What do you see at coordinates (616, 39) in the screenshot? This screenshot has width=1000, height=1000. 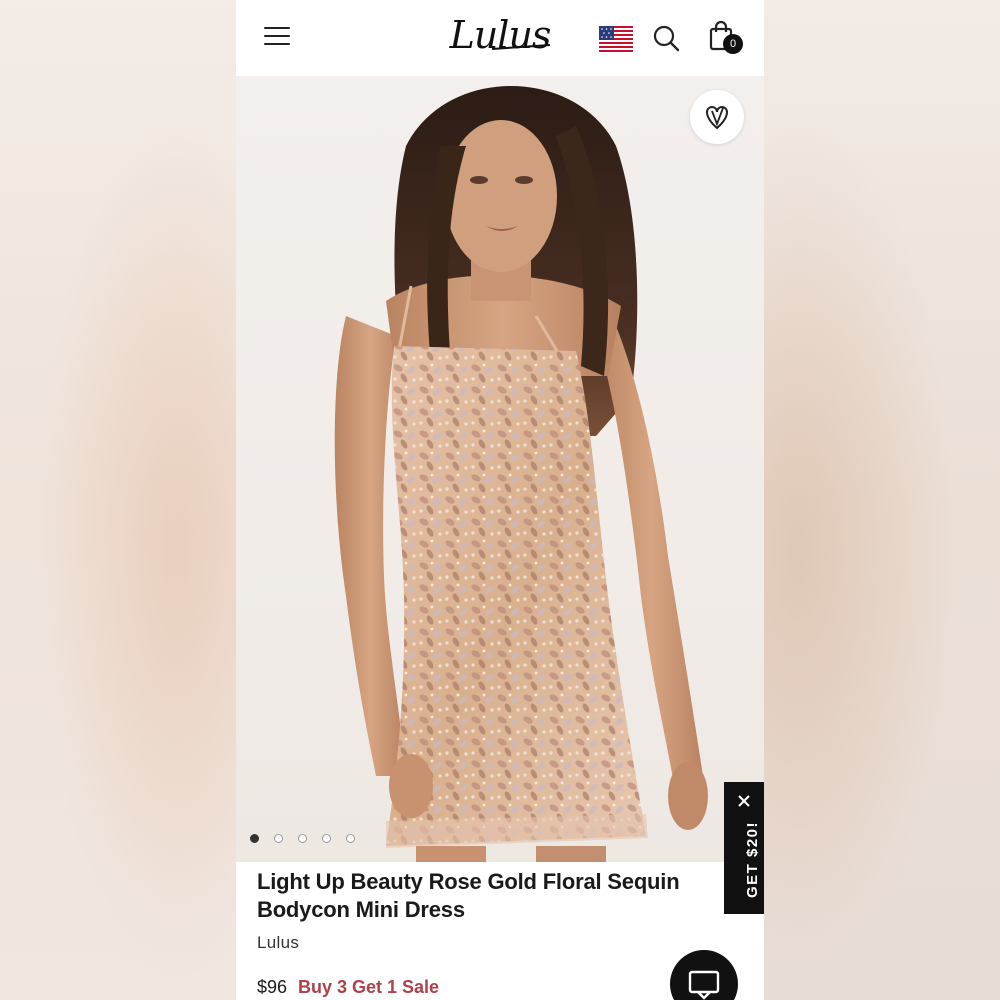 I see `flag-icon` at bounding box center [616, 39].